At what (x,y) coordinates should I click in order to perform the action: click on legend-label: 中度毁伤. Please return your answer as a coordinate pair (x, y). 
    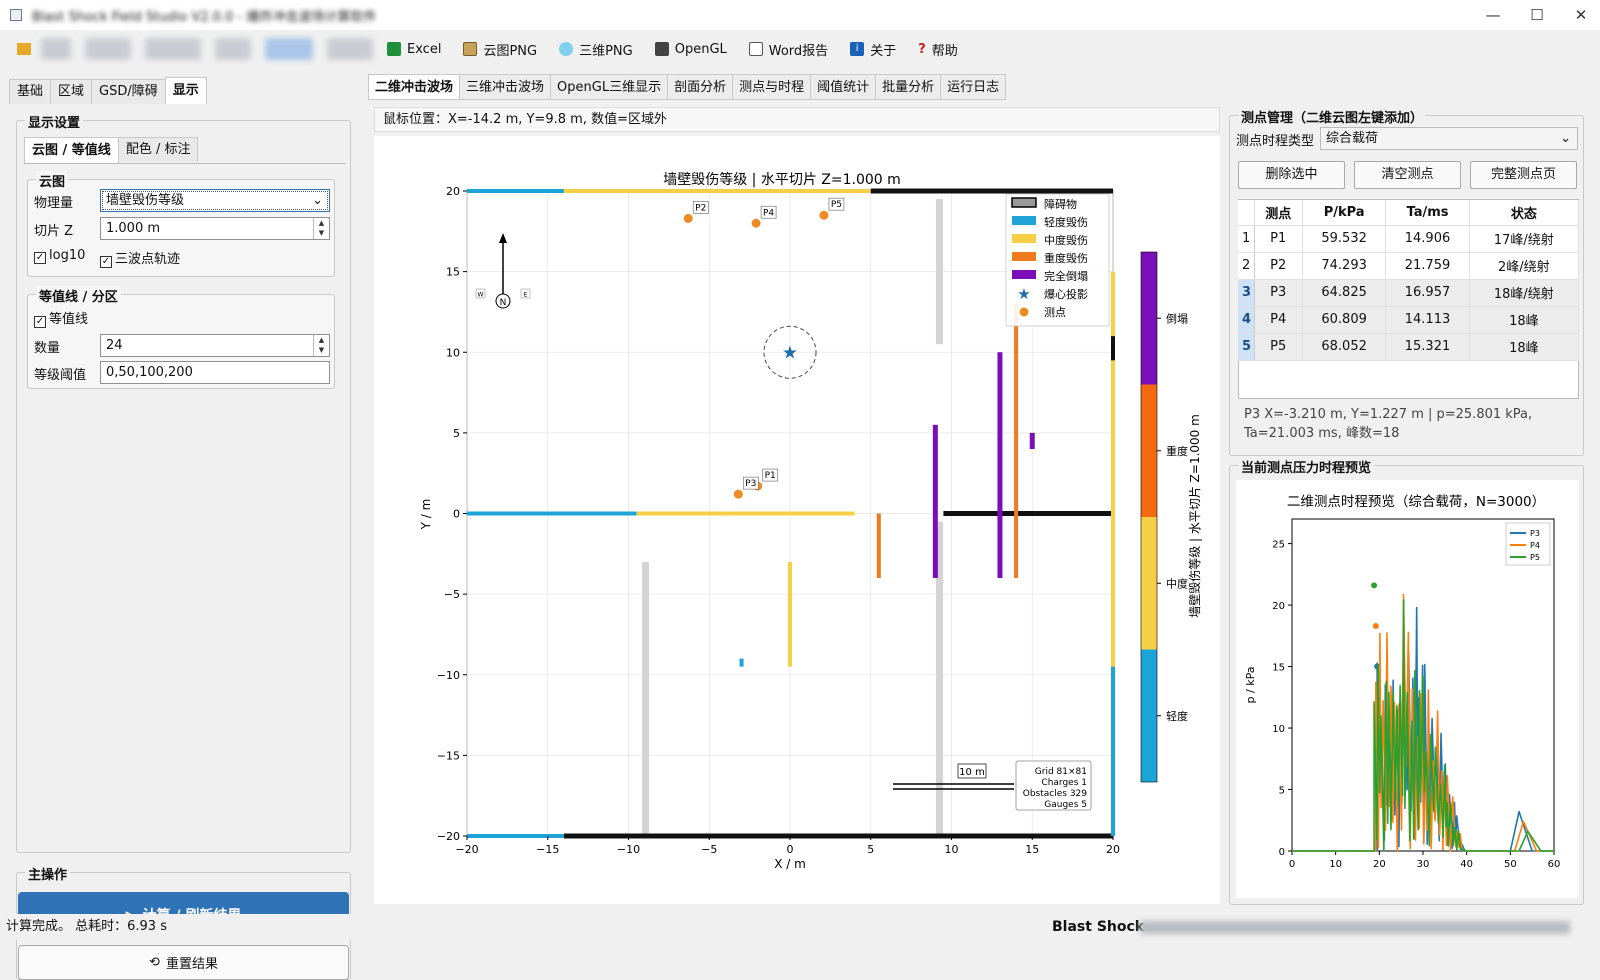
    Looking at the image, I should click on (1066, 240).